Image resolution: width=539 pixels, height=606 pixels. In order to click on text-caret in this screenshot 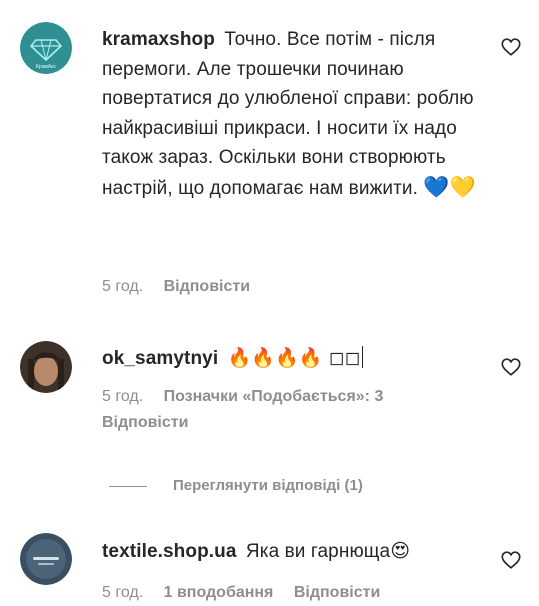, I will do `click(362, 357)`.